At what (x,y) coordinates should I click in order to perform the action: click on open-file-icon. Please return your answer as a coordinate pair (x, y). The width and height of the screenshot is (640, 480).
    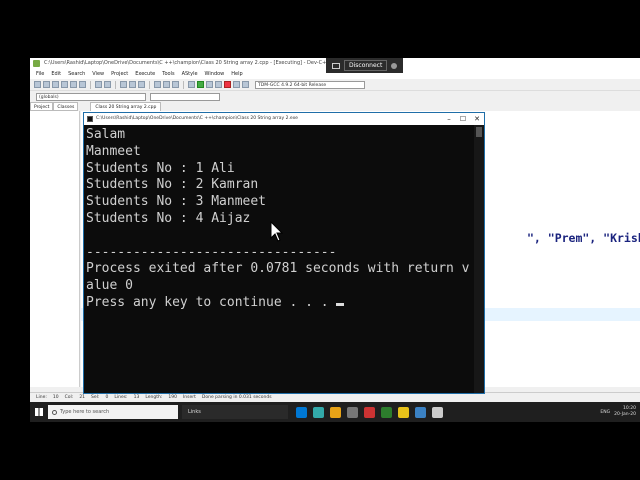
    Looking at the image, I should click on (46, 84).